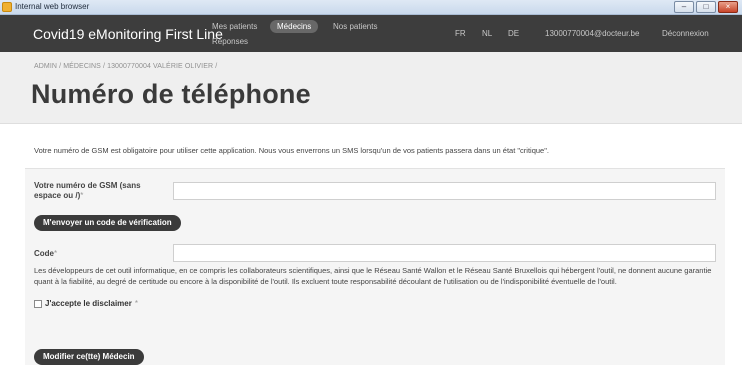  I want to click on required-mark: *, so click(82, 195).